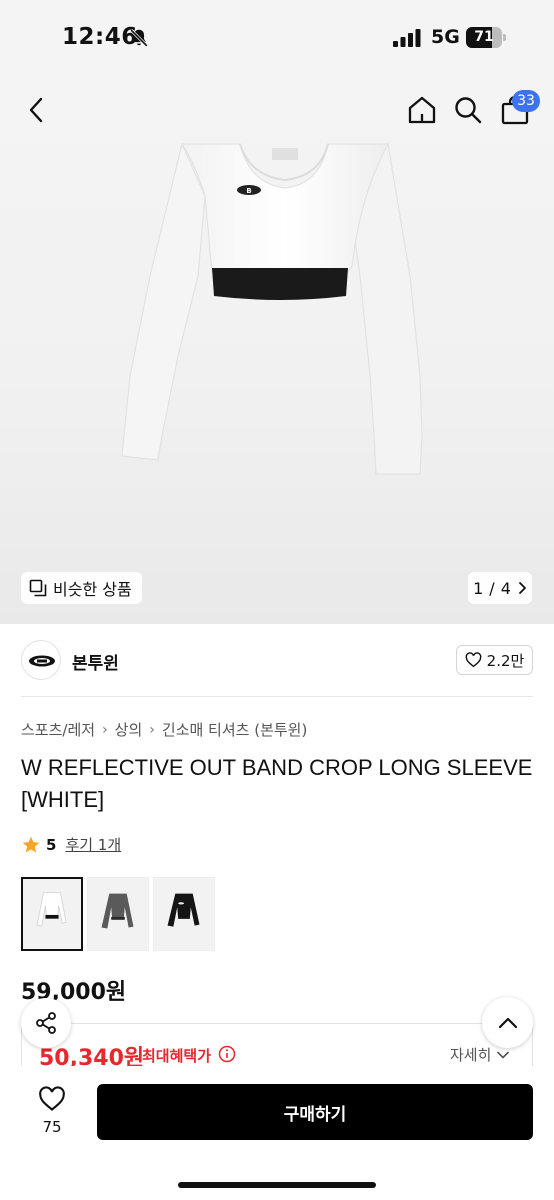 The height and width of the screenshot is (1200, 554). Describe the element at coordinates (277, 1185) in the screenshot. I see `home-indicator` at that location.